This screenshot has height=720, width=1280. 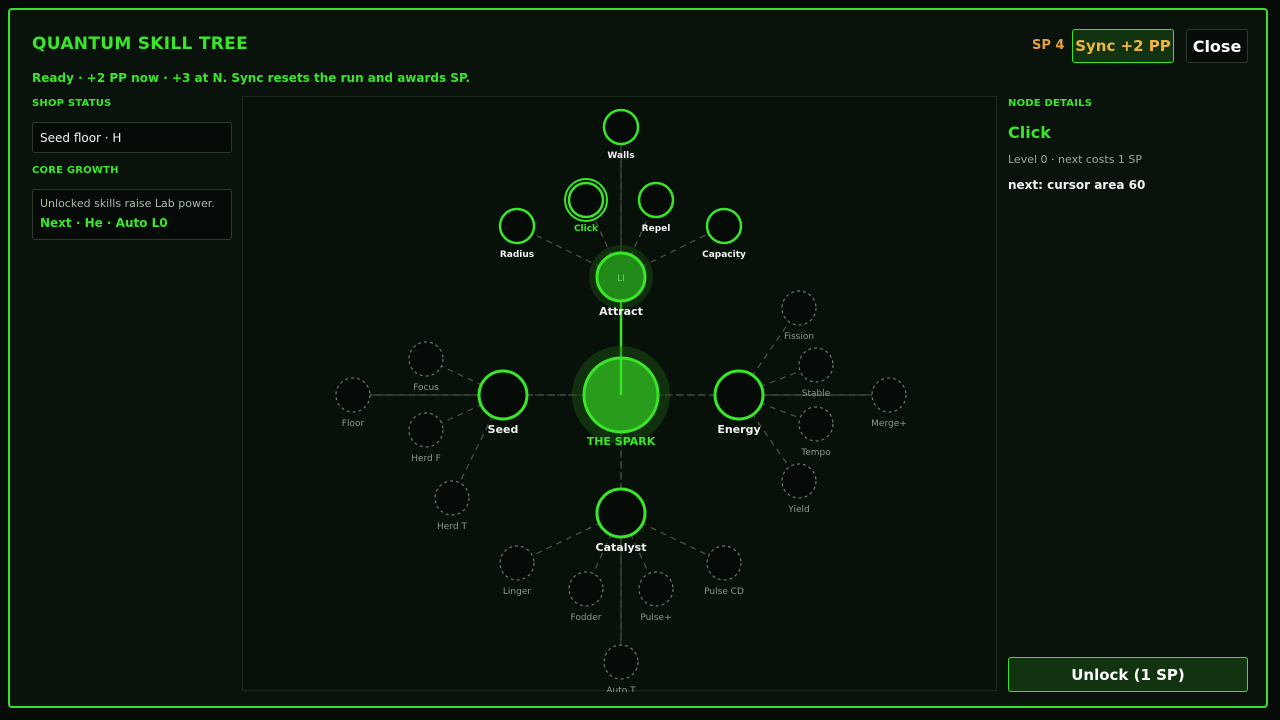 I want to click on node-click, so click(x=586, y=200).